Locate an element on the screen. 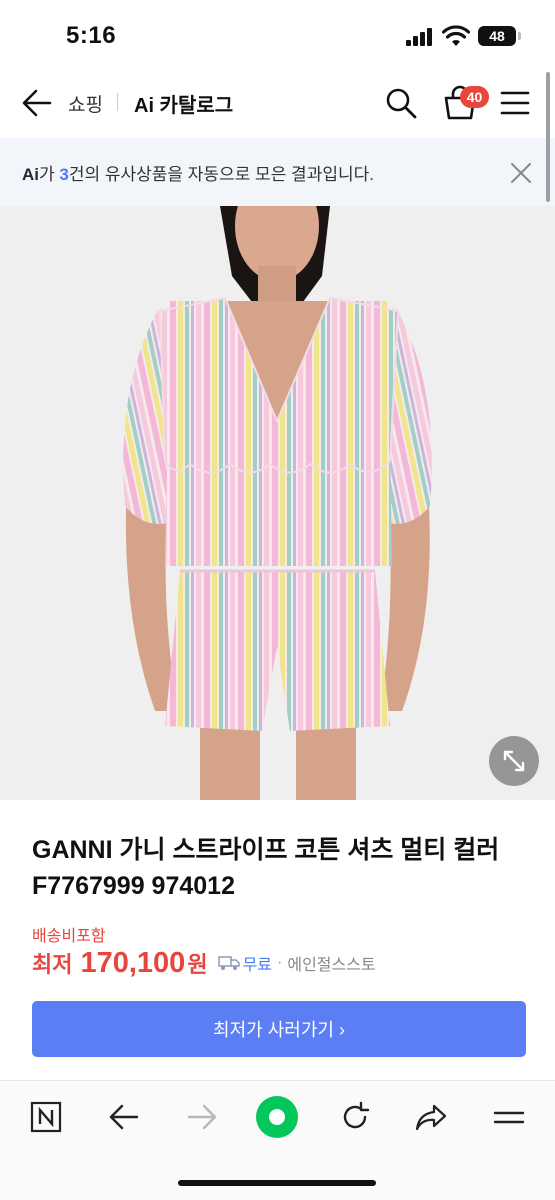  shipping-included-label: 배송비포함 is located at coordinates (69, 936).